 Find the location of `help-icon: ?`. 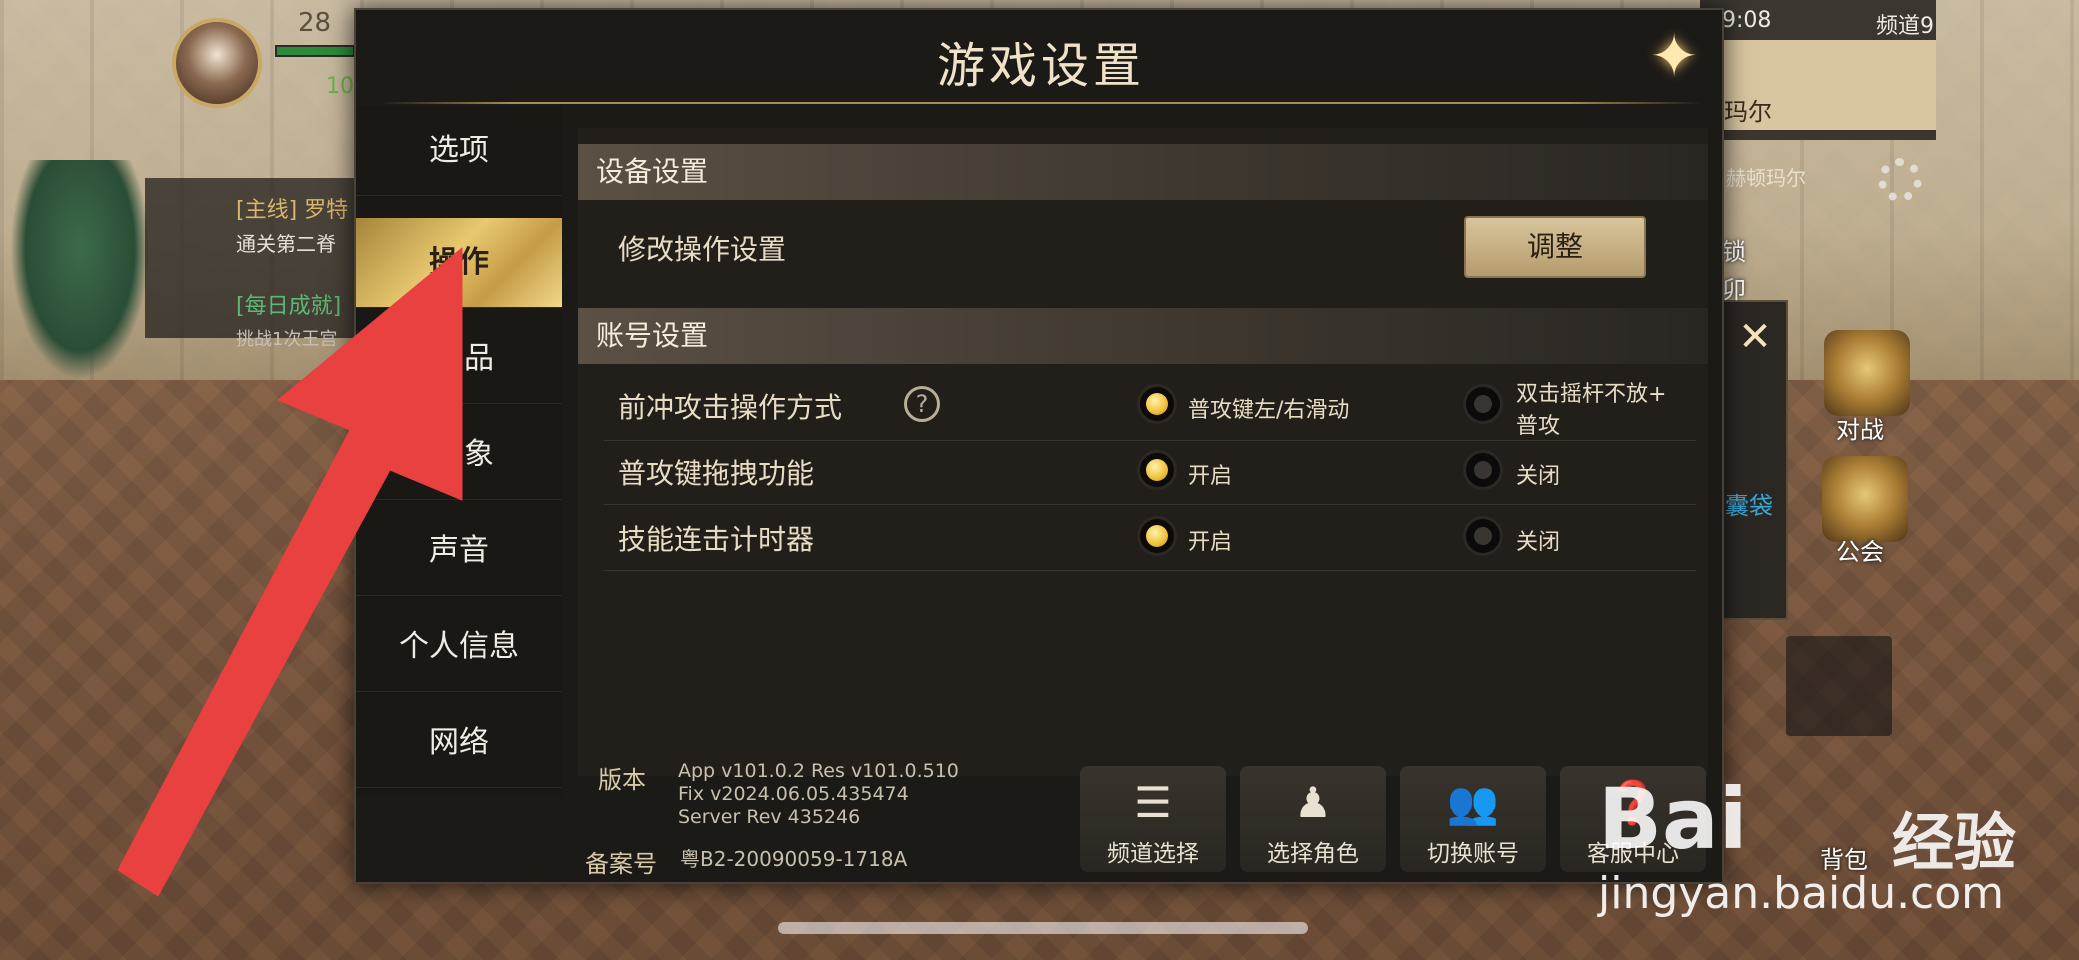

help-icon: ? is located at coordinates (922, 404).